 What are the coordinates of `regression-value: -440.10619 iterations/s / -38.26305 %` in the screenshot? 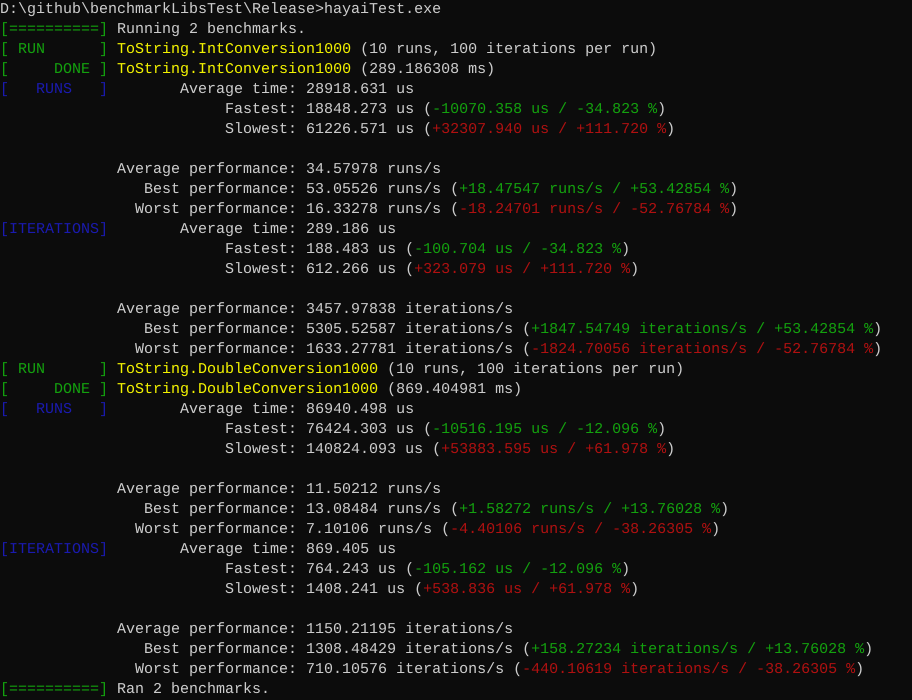 It's located at (689, 670).